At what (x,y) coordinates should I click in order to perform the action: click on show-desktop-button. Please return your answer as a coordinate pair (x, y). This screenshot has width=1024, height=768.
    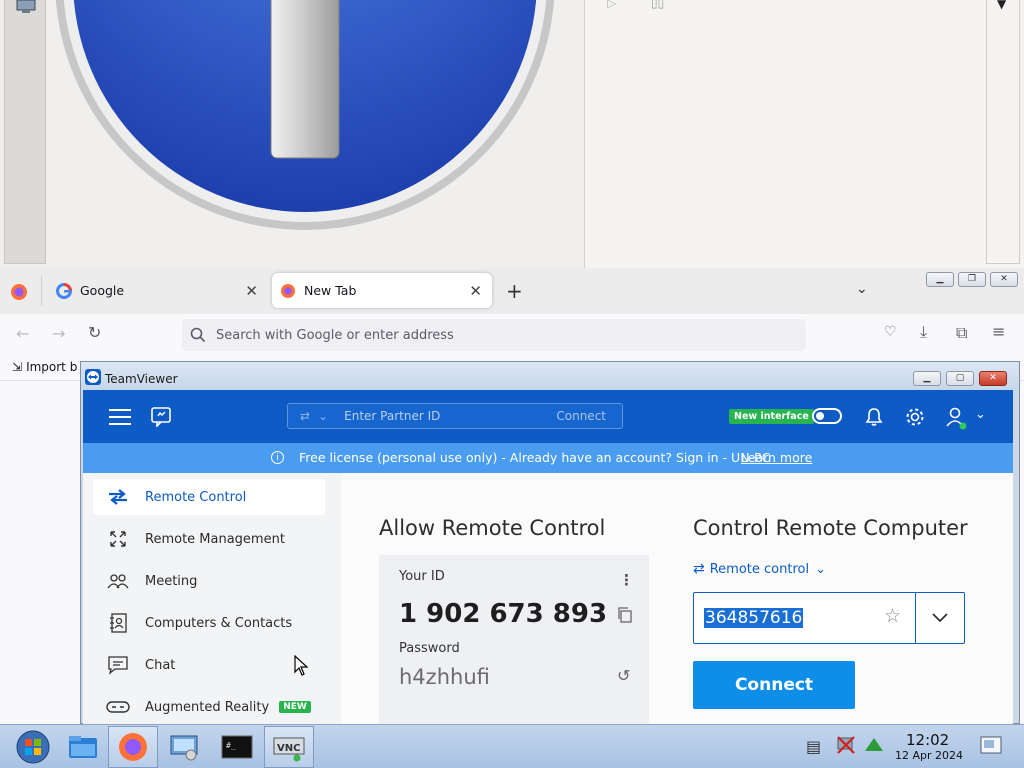
    Looking at the image, I should click on (991, 746).